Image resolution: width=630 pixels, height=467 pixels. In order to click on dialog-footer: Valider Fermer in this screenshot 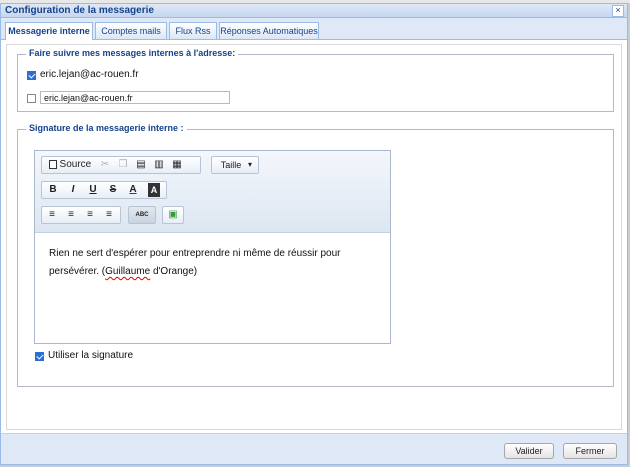, I will do `click(314, 448)`.